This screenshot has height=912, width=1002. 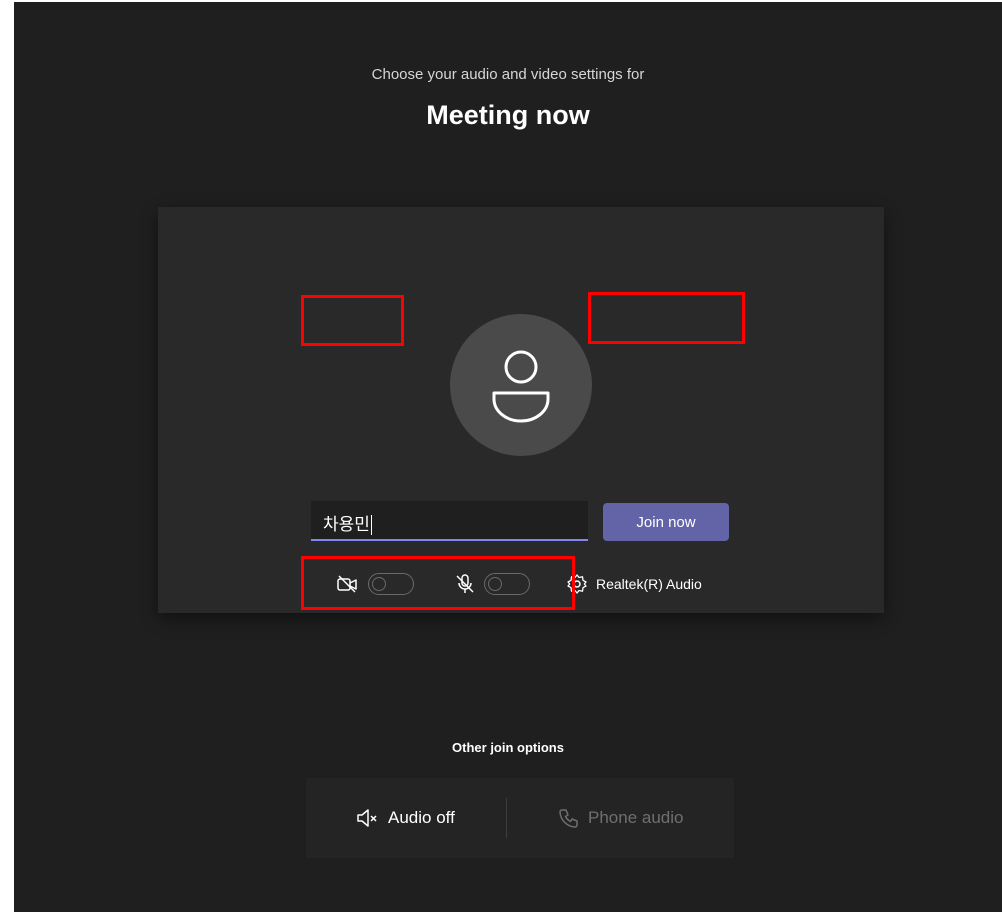 I want to click on person-icon, so click(x=521, y=386).